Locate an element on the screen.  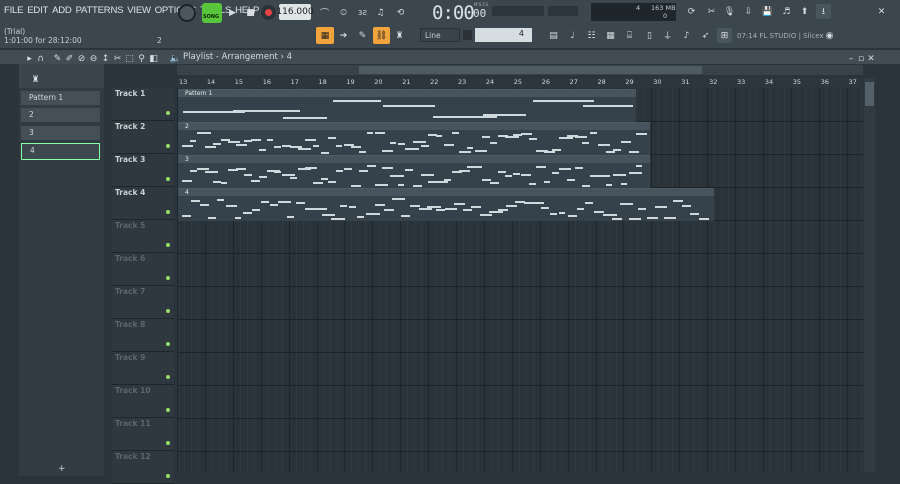
undo-history-icon: ⟳ is located at coordinates (691, 11).